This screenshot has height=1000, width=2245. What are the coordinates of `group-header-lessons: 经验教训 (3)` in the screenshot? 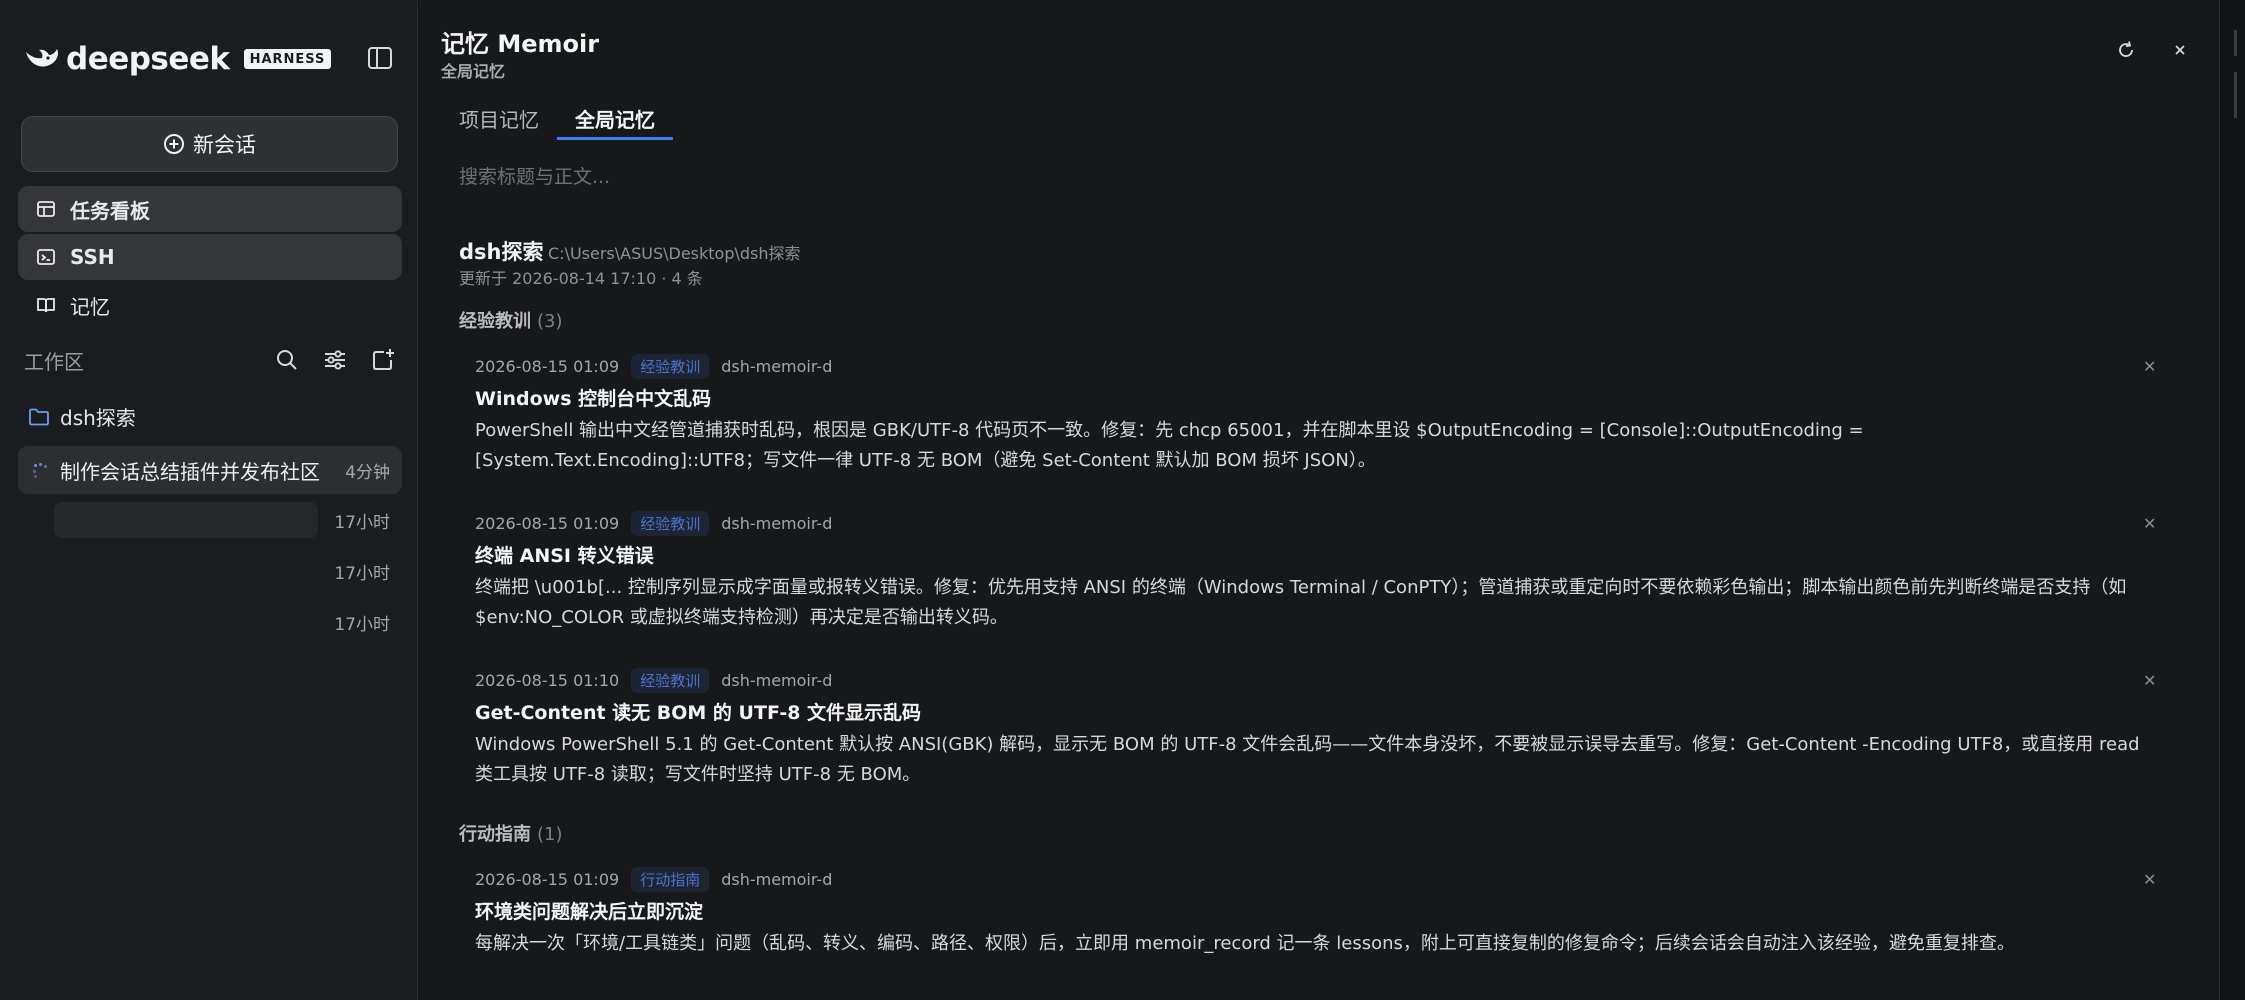 It's located at (511, 320).